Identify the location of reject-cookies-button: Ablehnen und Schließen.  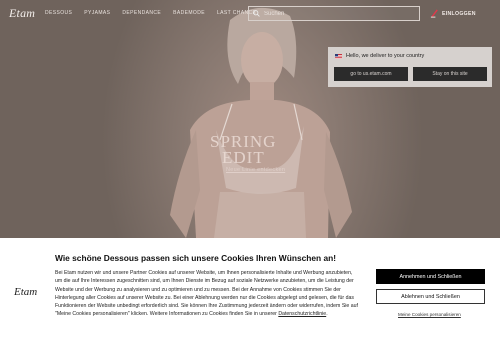
(430, 296).